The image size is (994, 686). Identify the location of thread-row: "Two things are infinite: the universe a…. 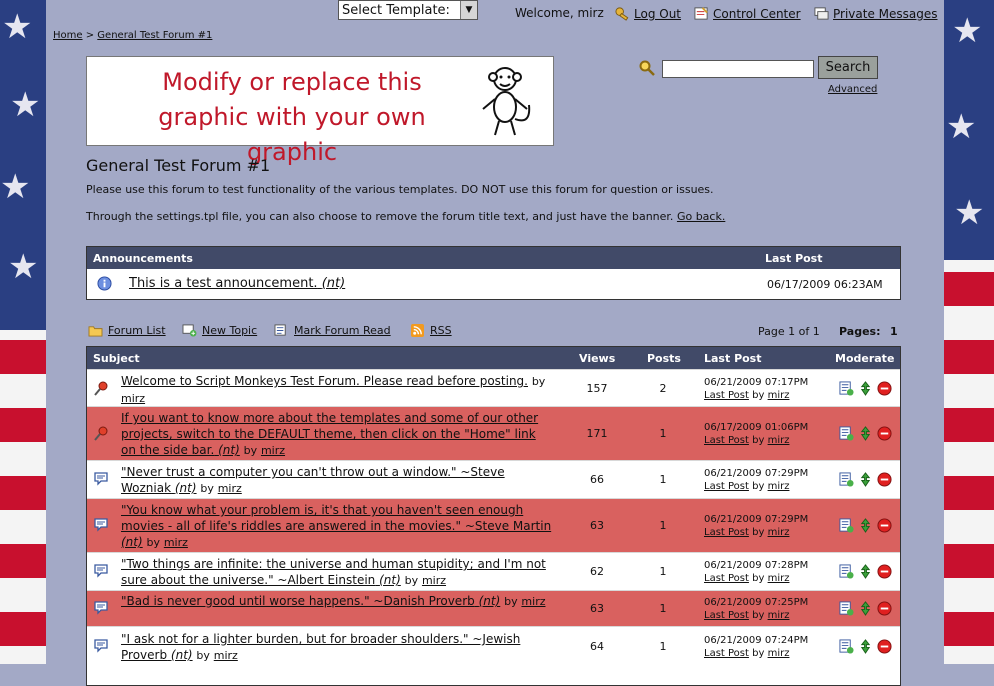
(493, 571).